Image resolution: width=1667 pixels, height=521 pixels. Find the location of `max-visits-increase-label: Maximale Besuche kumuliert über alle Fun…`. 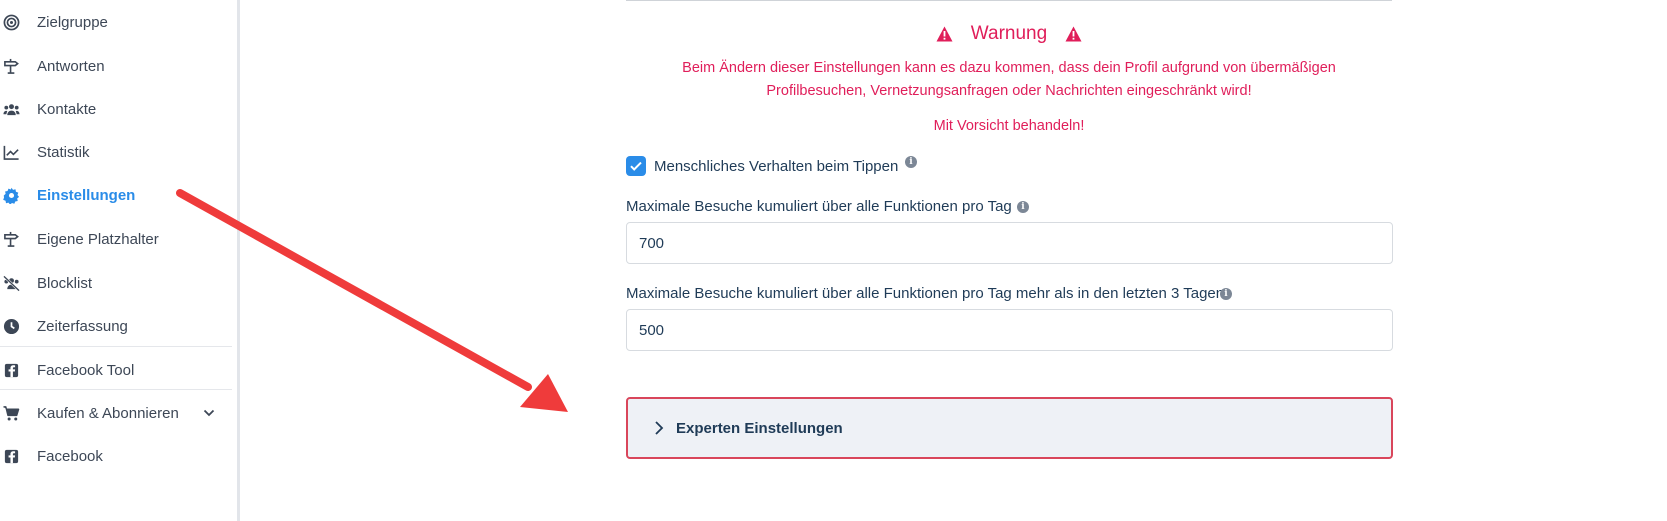

max-visits-increase-label: Maximale Besuche kumuliert über alle Fun… is located at coordinates (925, 293).